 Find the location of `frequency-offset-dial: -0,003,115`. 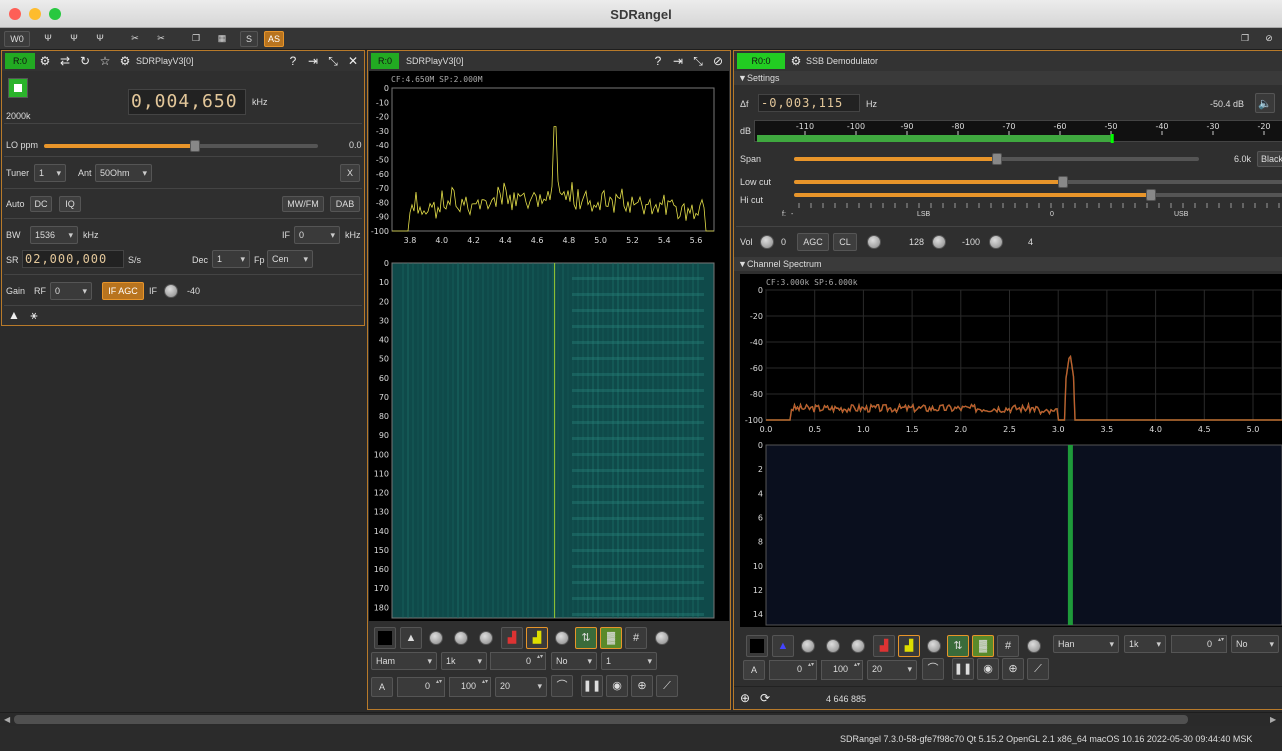

frequency-offset-dial: -0,003,115 is located at coordinates (809, 103).